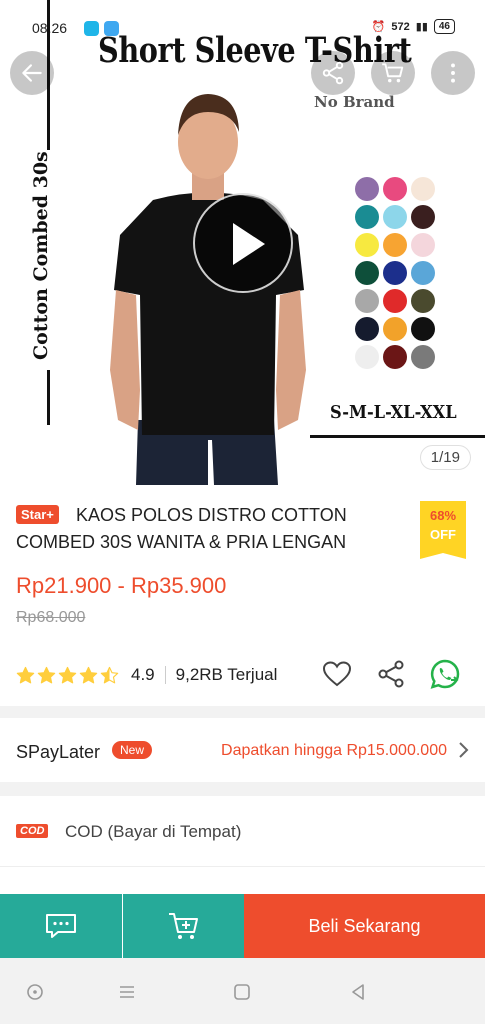 This screenshot has width=485, height=1024. What do you see at coordinates (255, 50) in the screenshot?
I see `banner-title: Short Sleeve T-Shirt` at bounding box center [255, 50].